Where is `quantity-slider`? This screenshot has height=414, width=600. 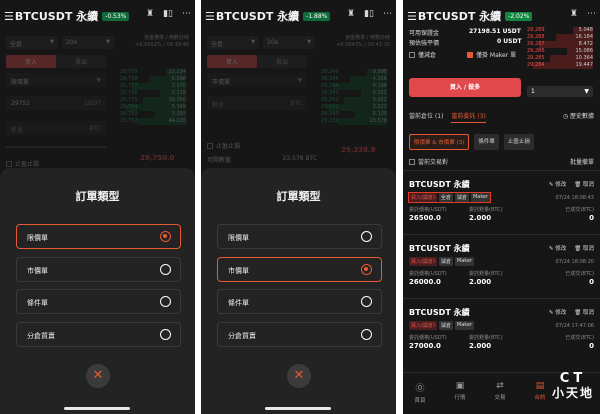 quantity-slider is located at coordinates (56, 147).